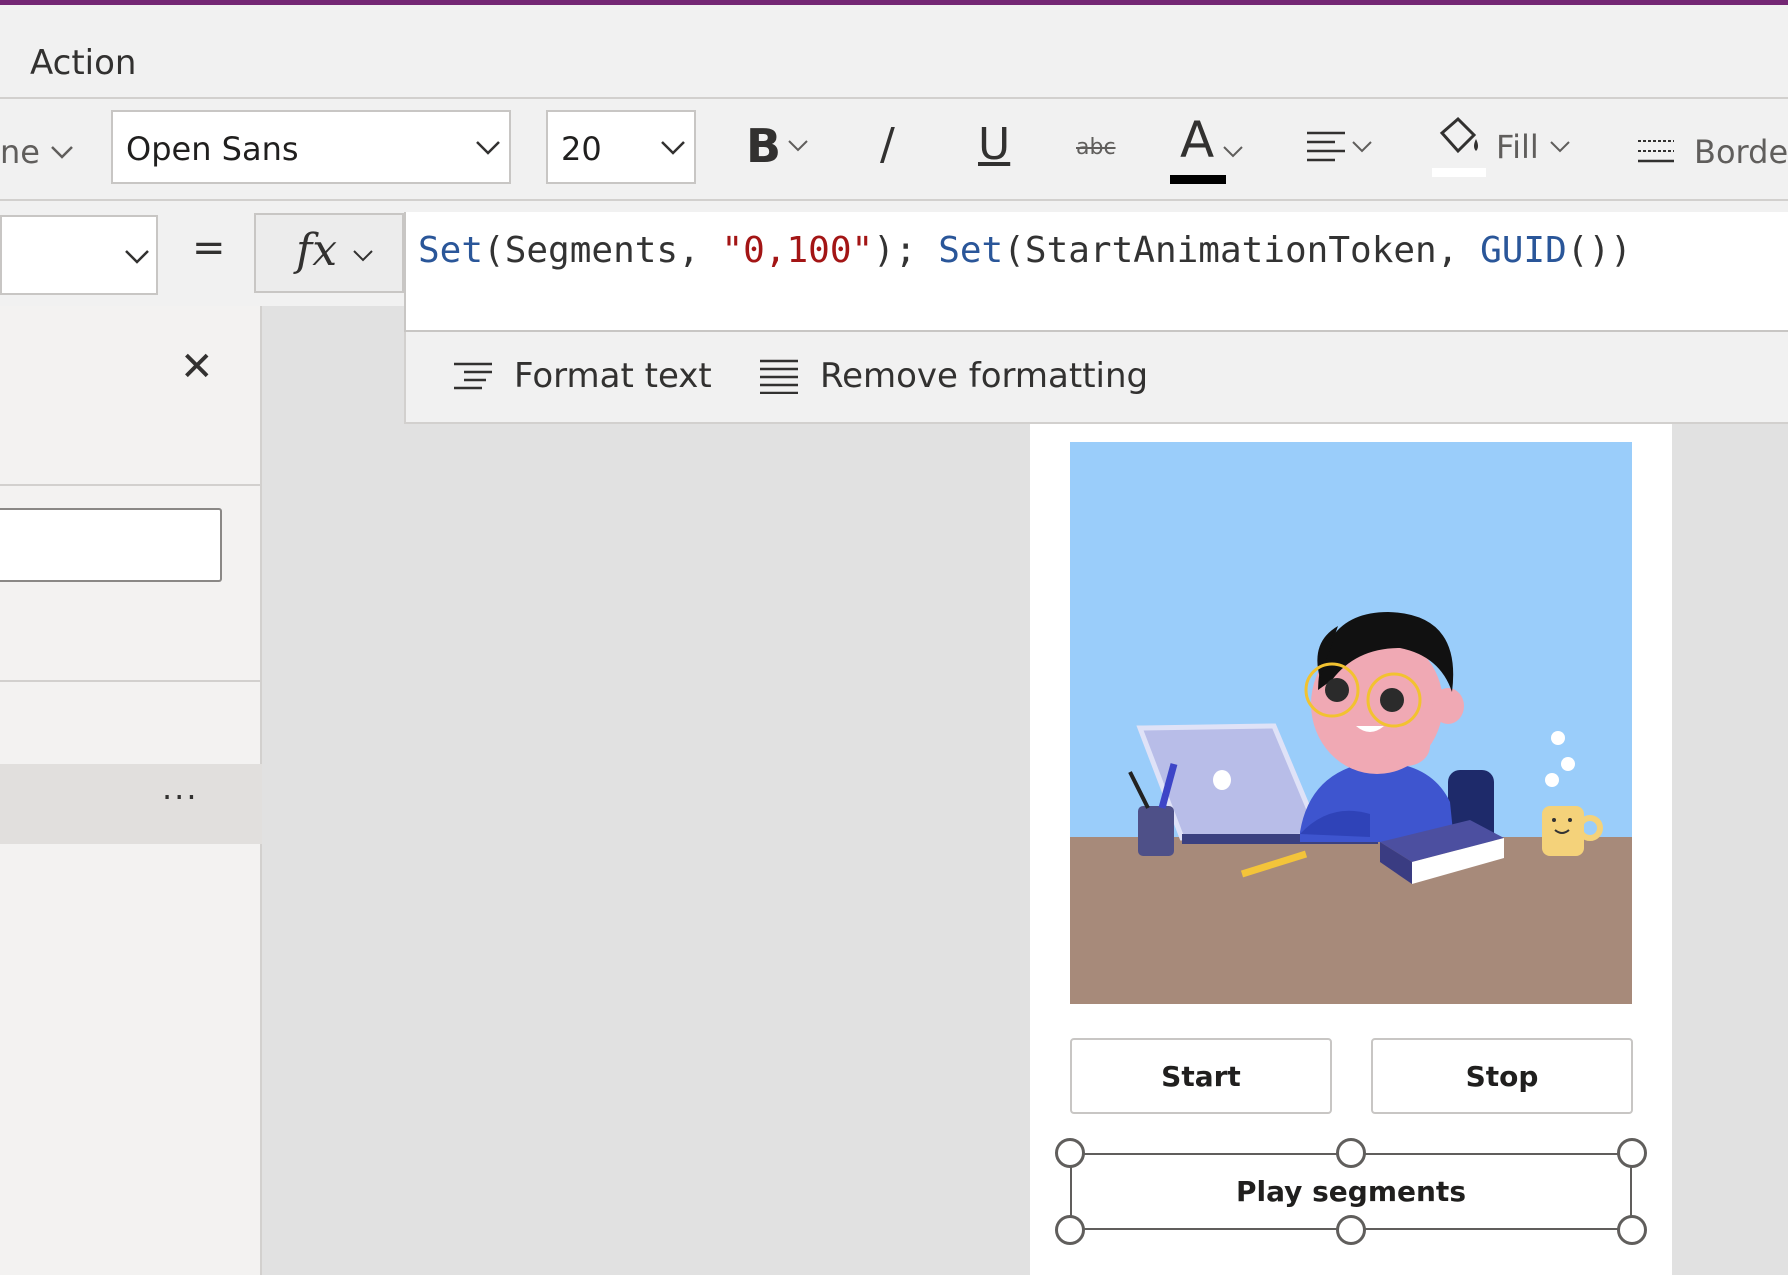  What do you see at coordinates (180, 797) in the screenshot?
I see `more-options-icon: ···` at bounding box center [180, 797].